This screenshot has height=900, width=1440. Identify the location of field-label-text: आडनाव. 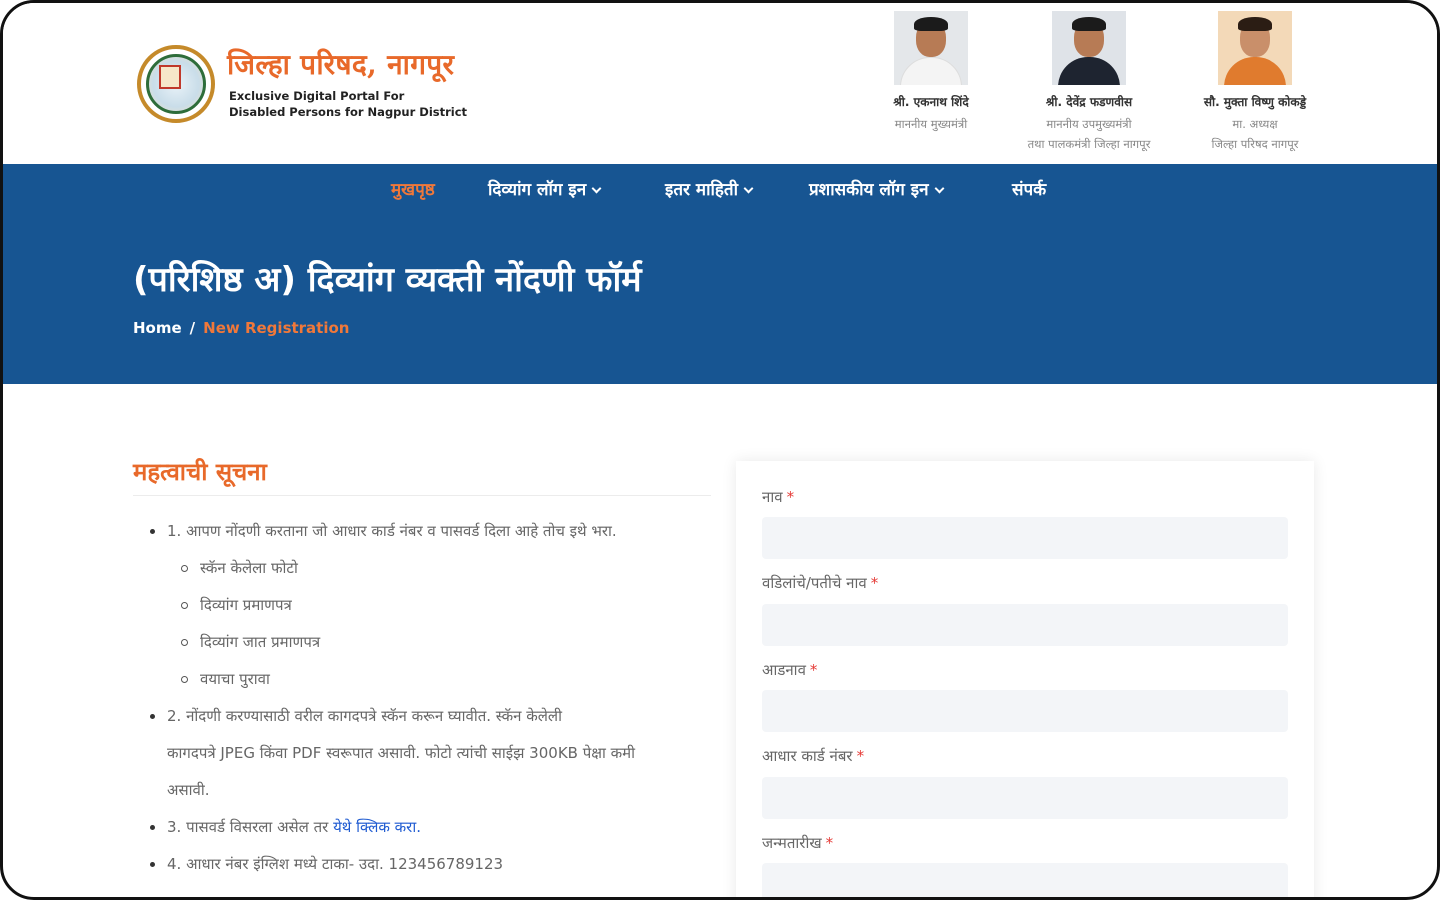
(784, 670).